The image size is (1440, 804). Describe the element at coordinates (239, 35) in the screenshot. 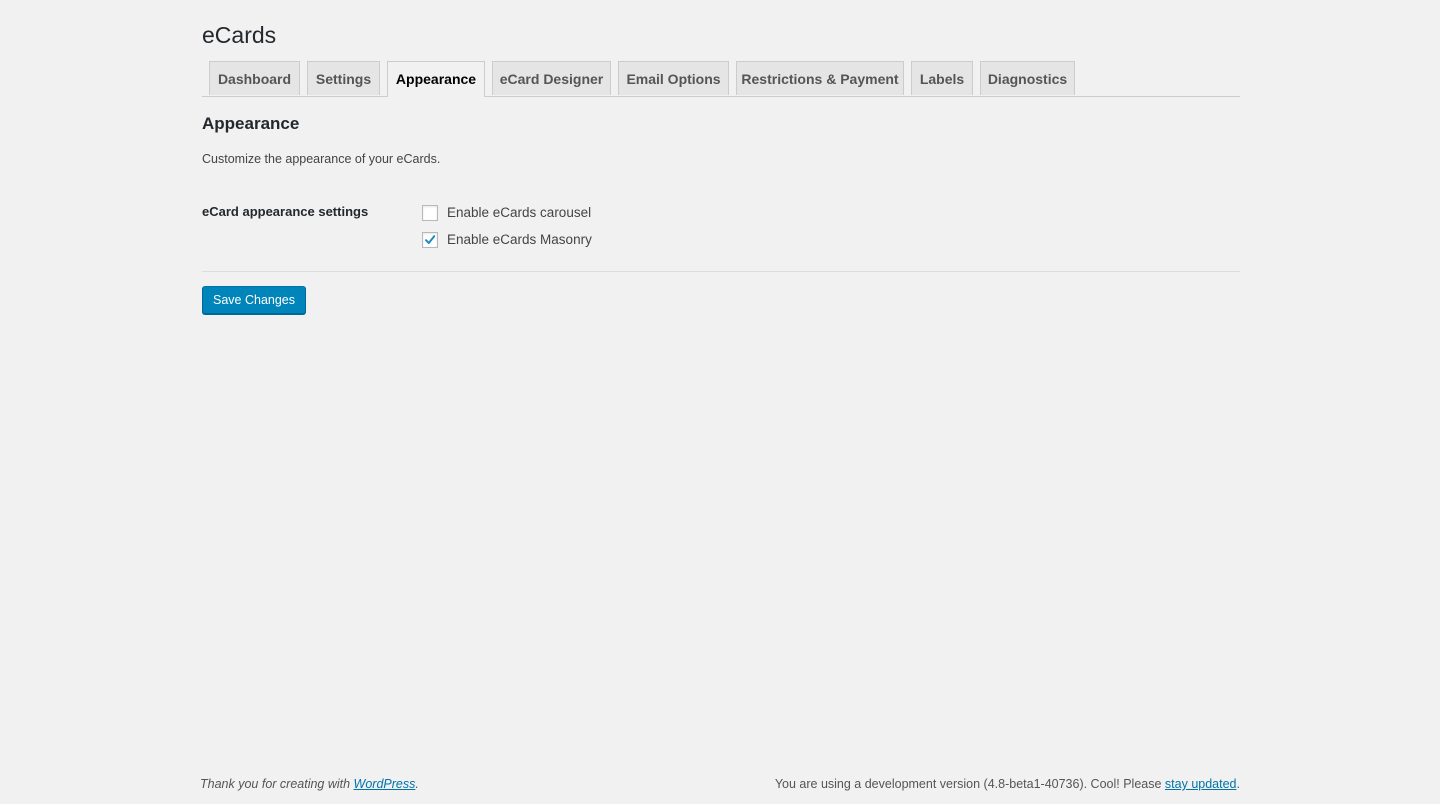

I see `page-title: eCards` at that location.